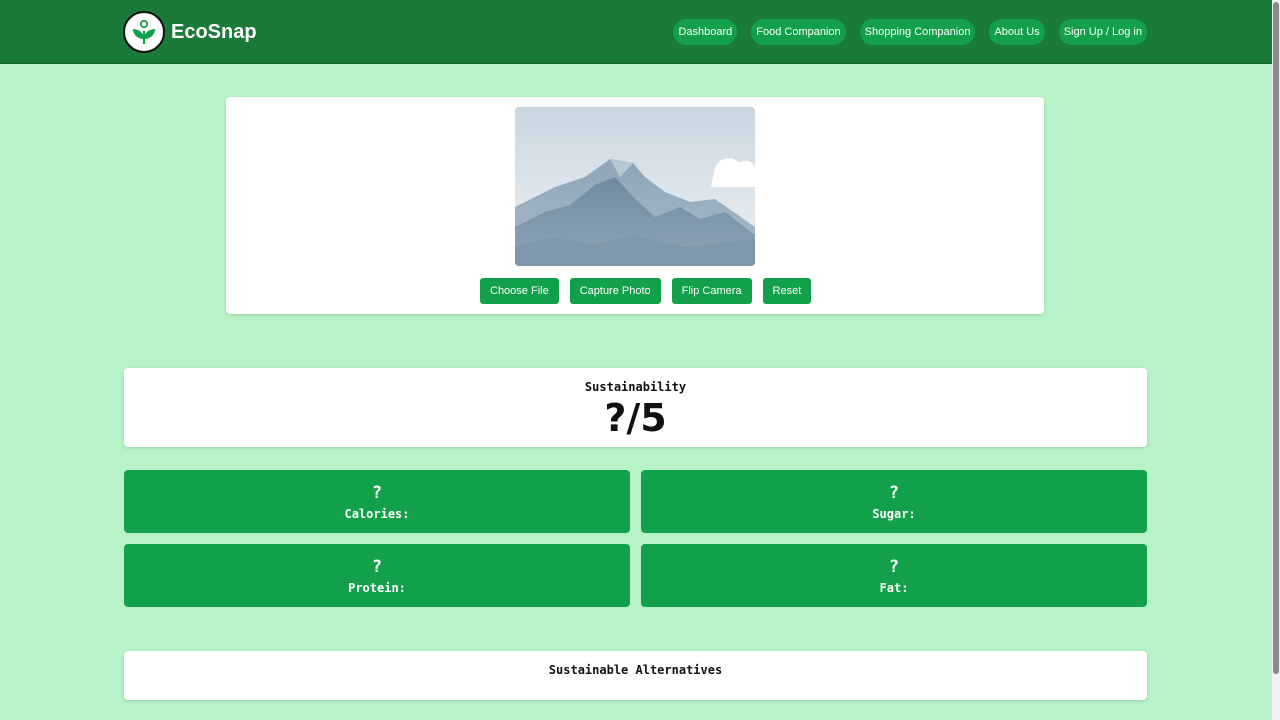  Describe the element at coordinates (705, 32) in the screenshot. I see `nav-dashboard: Dashboard` at that location.